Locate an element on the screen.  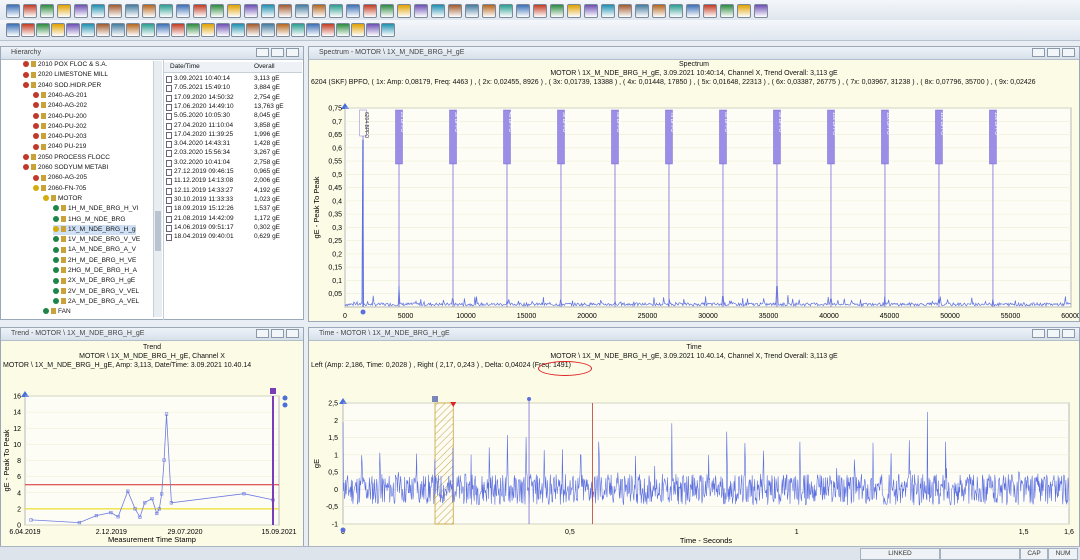
list-item: 17.04.2020 11:39:25 1,996 gE is located at coordinates (233, 134).